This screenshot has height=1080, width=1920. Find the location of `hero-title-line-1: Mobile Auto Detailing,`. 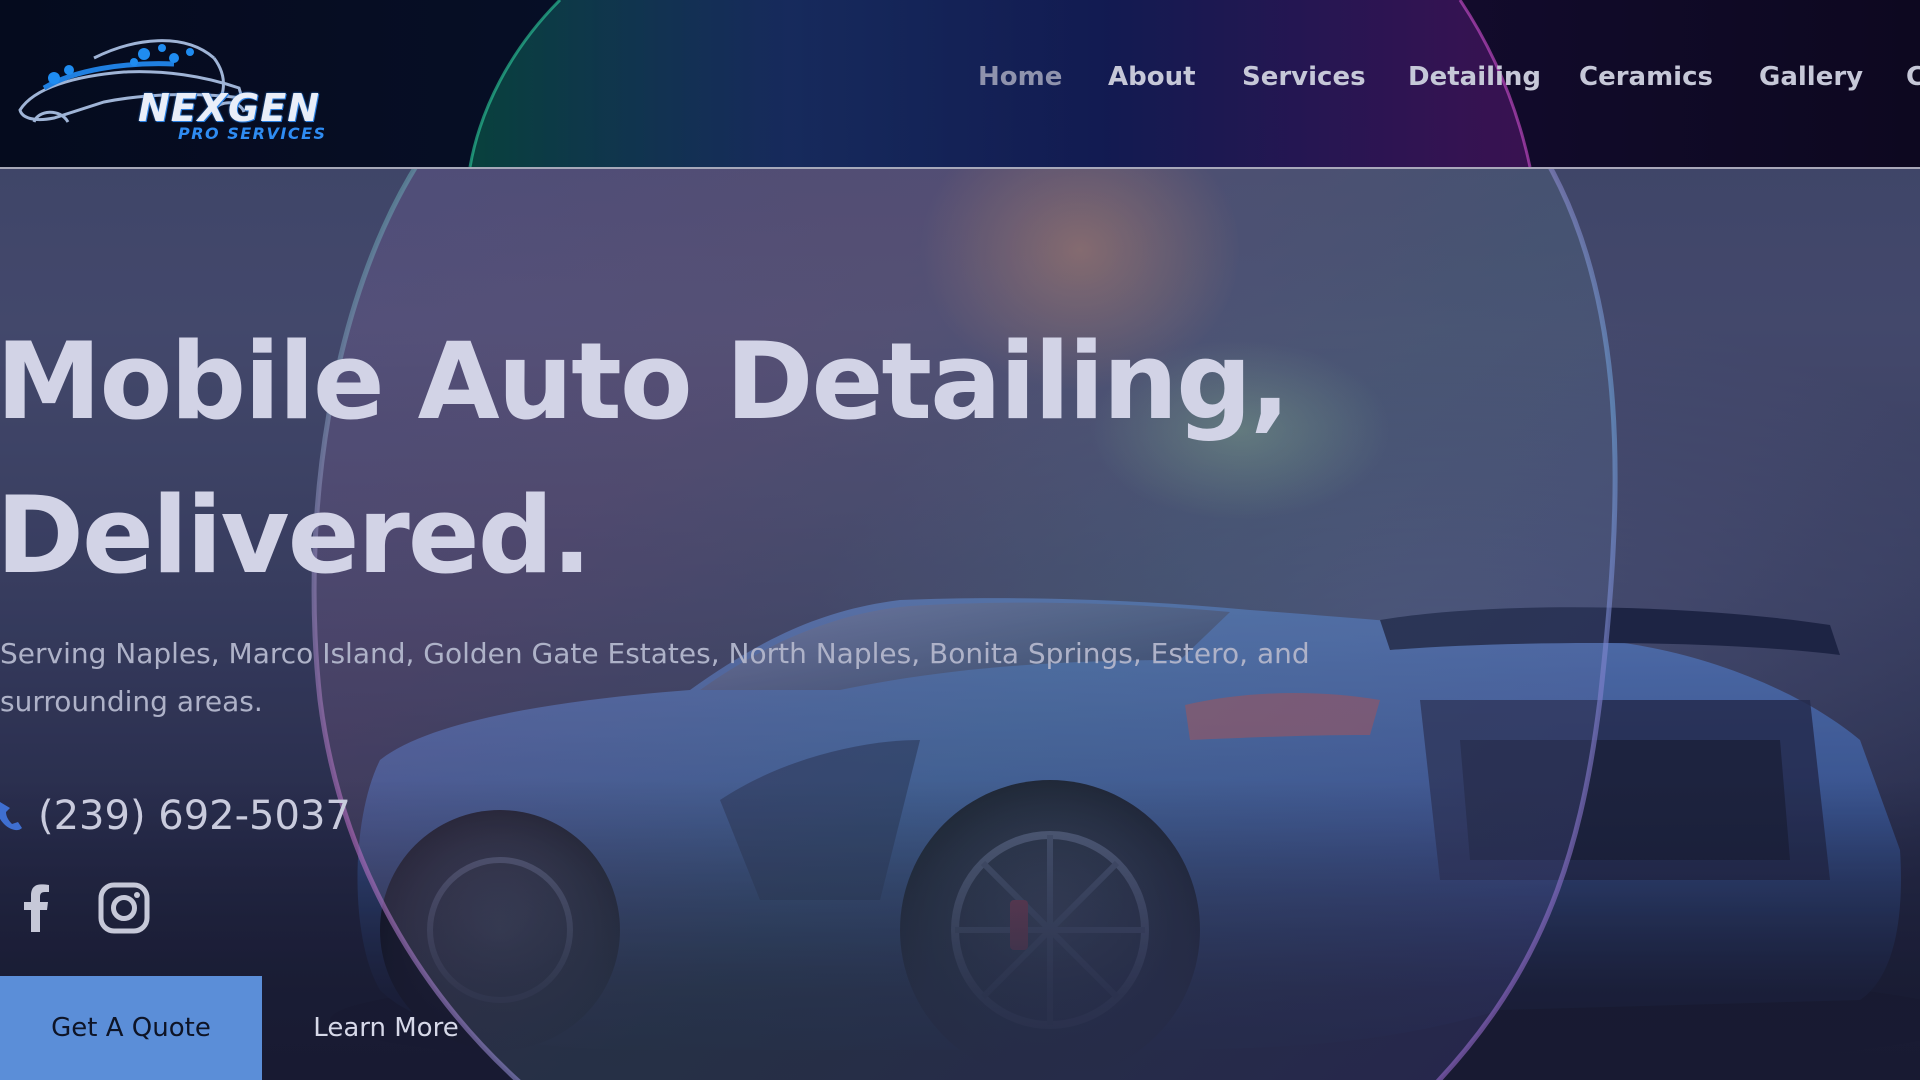

hero-title-line-1: Mobile Auto Detailing, is located at coordinates (645, 381).